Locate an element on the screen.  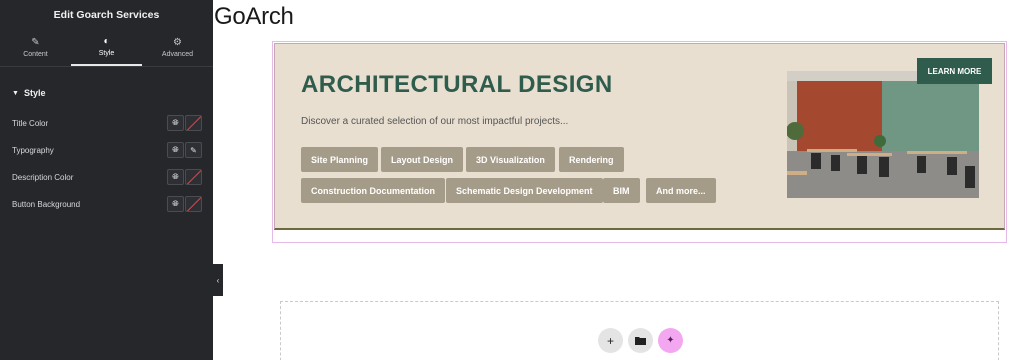
panel-title: Edit Goarch Services is located at coordinates (106, 15).